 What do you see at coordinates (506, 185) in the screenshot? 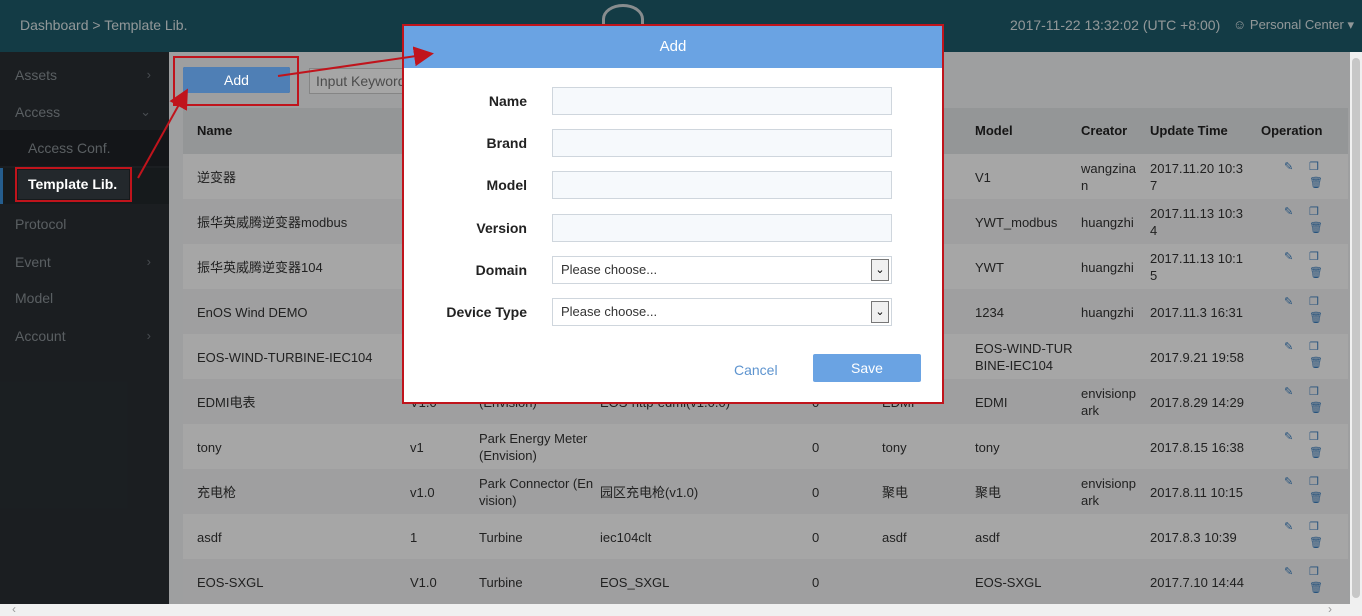
I see `model-label: Model` at bounding box center [506, 185].